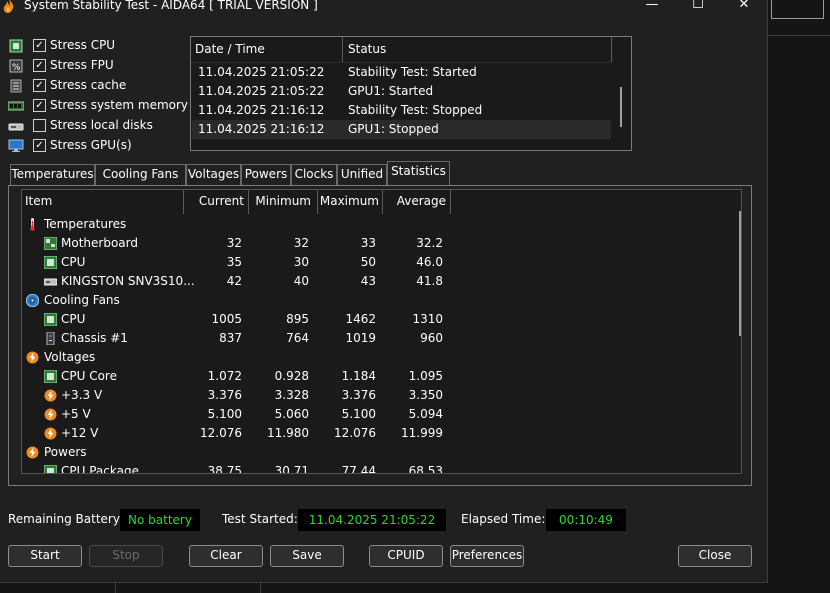  Describe the element at coordinates (381, 433) in the screenshot. I see `table-row: +12 V 12.076 11.980 12.076 11.999` at that location.